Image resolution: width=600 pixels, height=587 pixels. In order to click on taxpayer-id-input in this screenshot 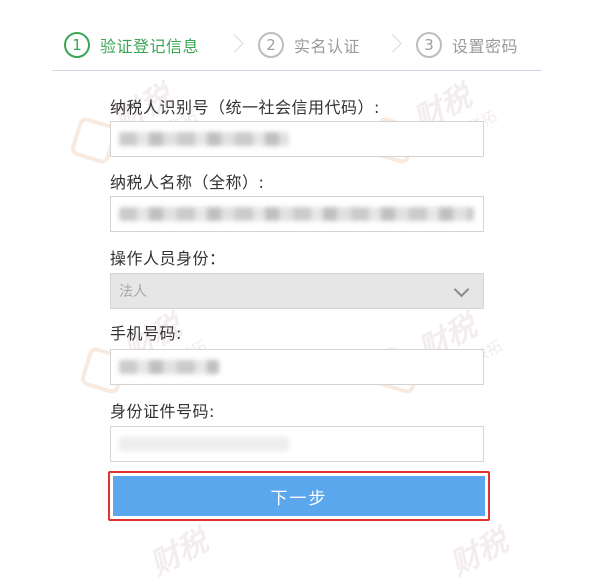, I will do `click(297, 139)`.